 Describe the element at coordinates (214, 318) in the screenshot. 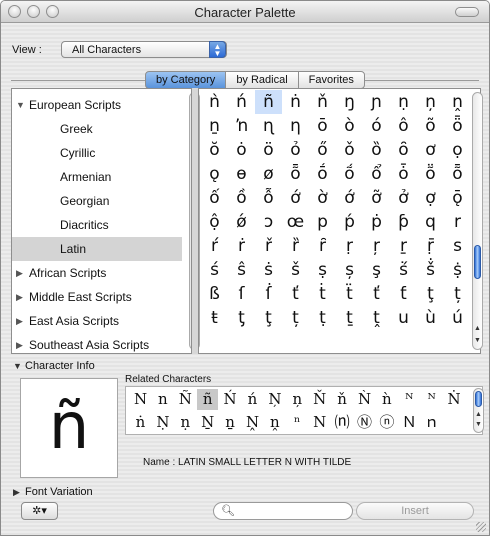

I see `glyph-cell: ŧ` at that location.